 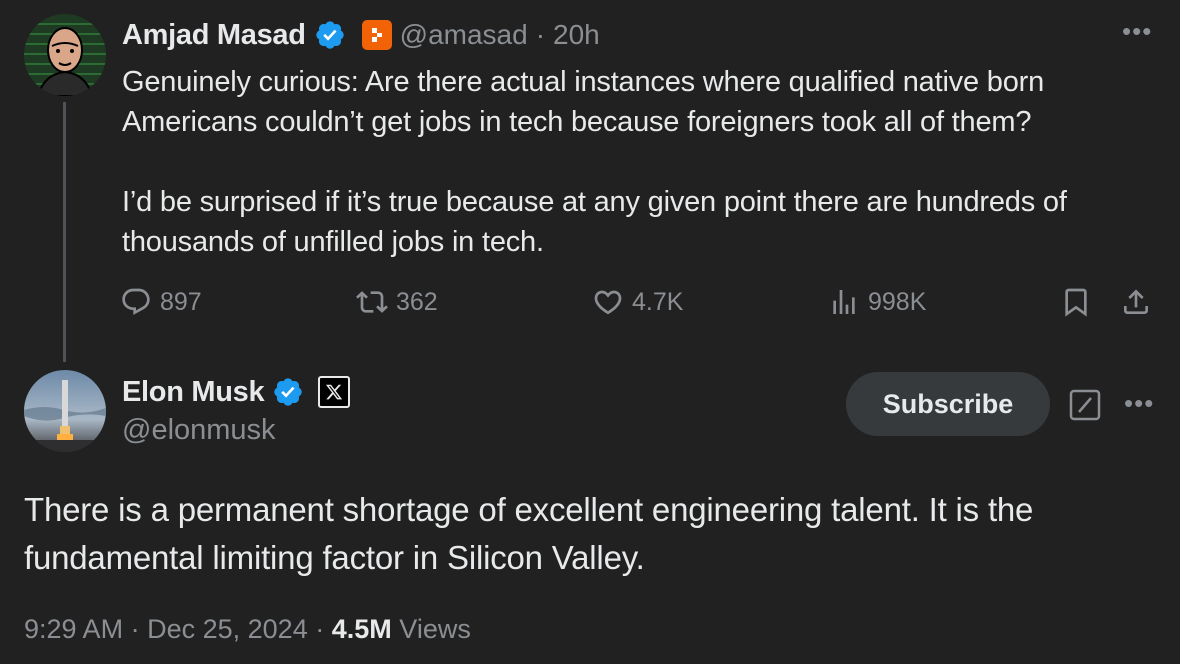 I want to click on views-button: 998K, so click(x=877, y=302).